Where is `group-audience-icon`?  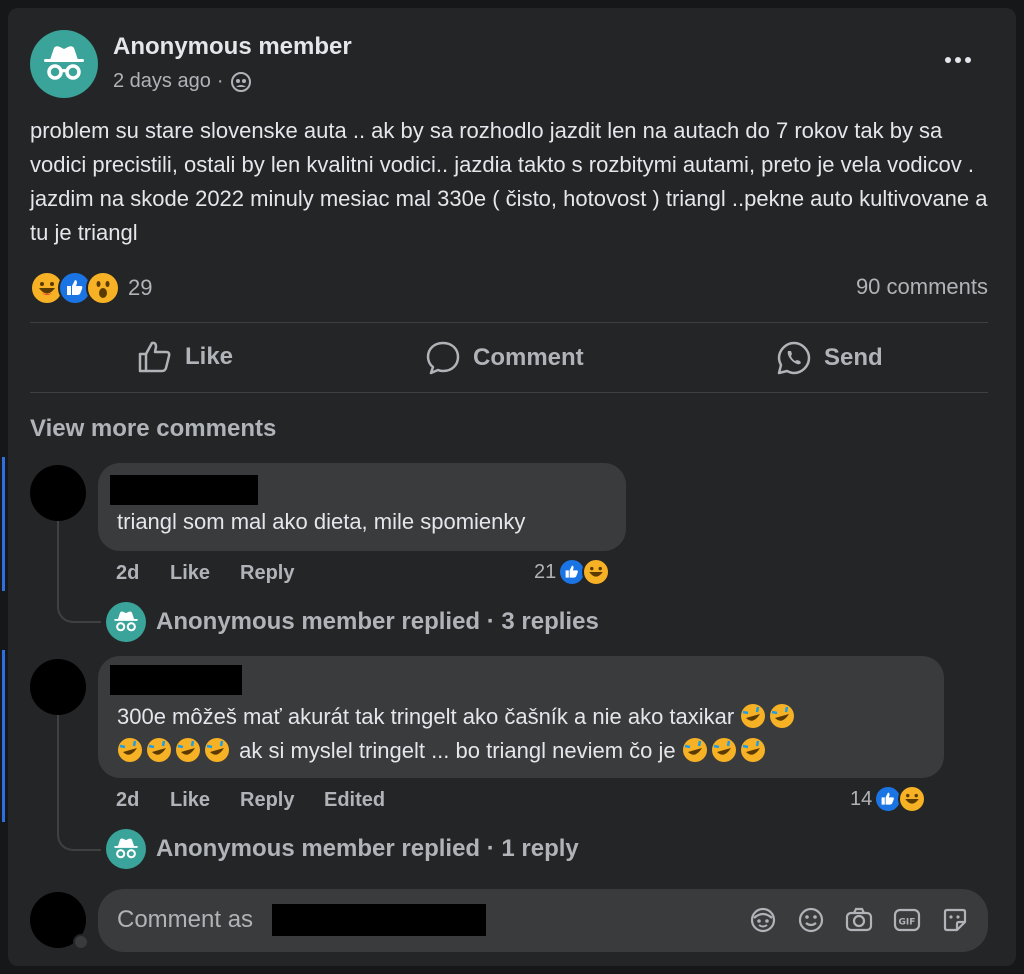 group-audience-icon is located at coordinates (240, 81).